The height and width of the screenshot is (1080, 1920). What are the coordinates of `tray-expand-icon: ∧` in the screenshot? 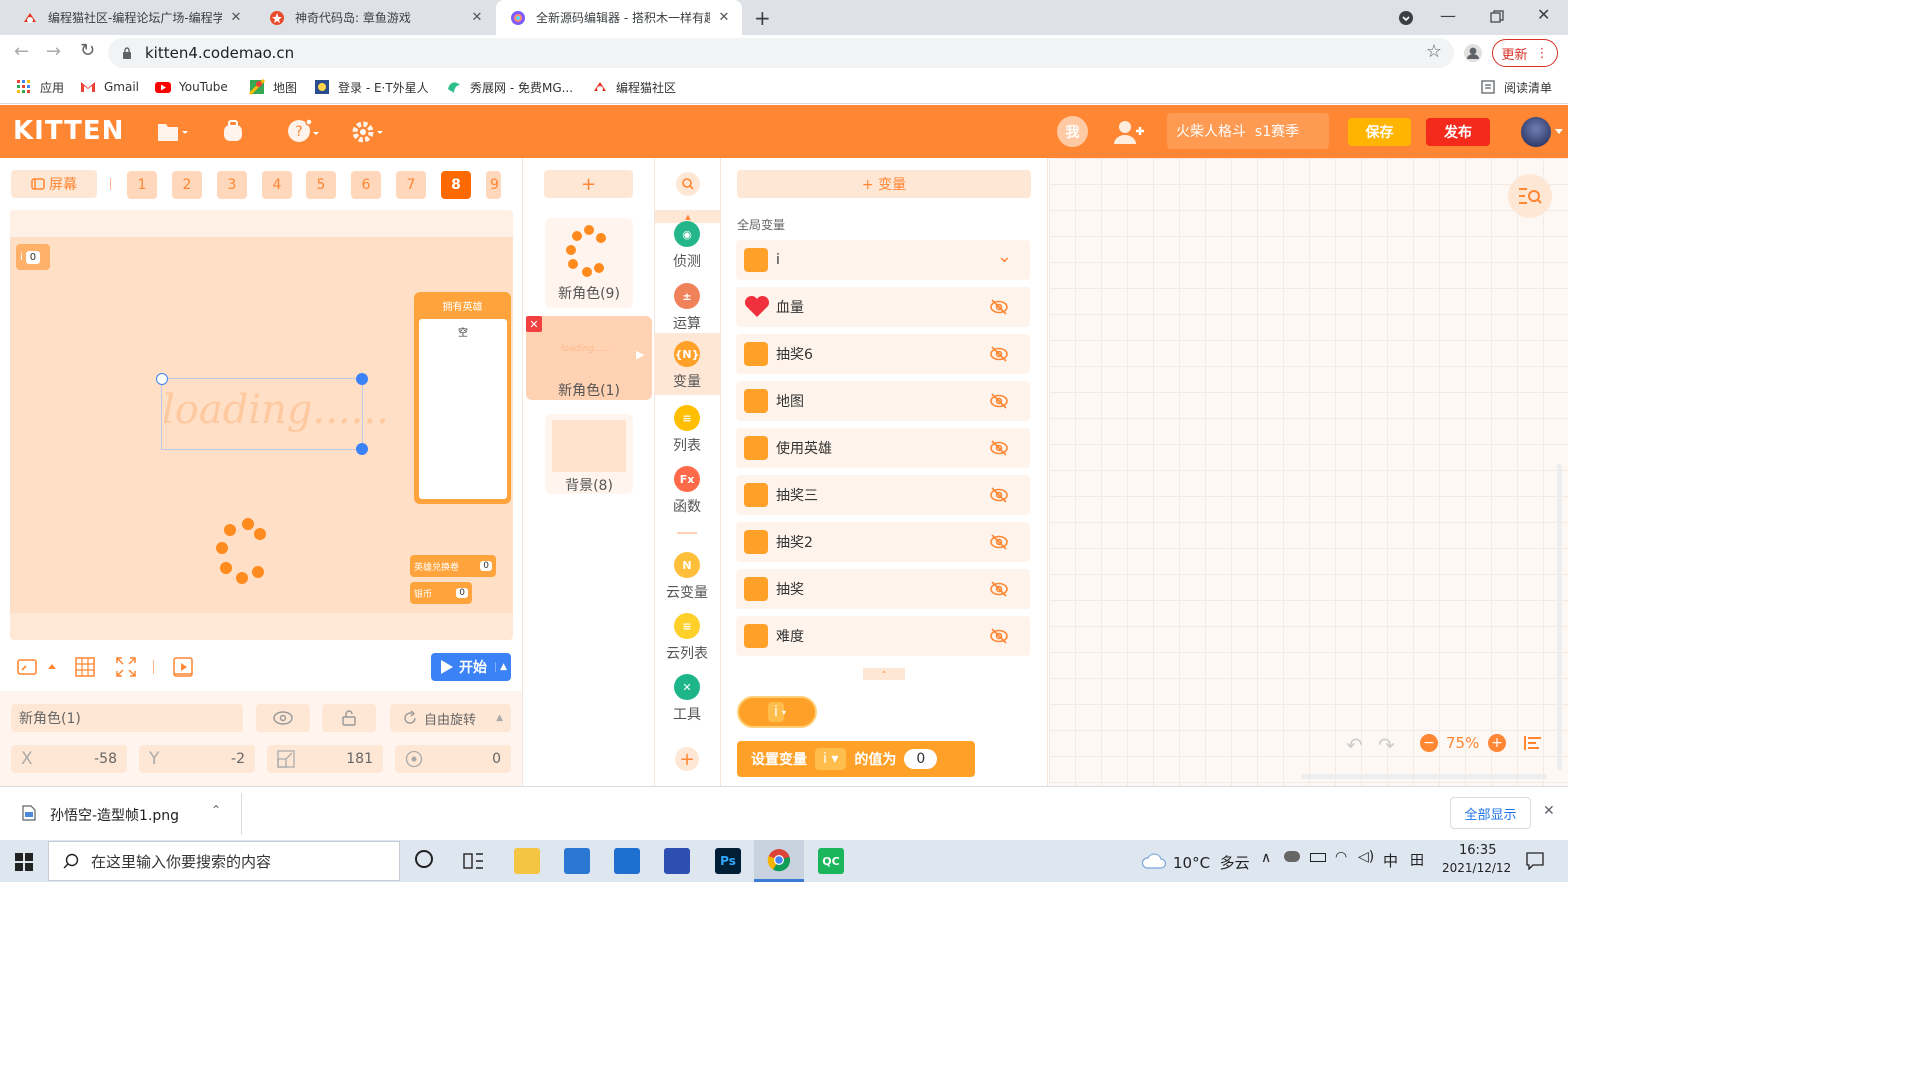 It's located at (1266, 858).